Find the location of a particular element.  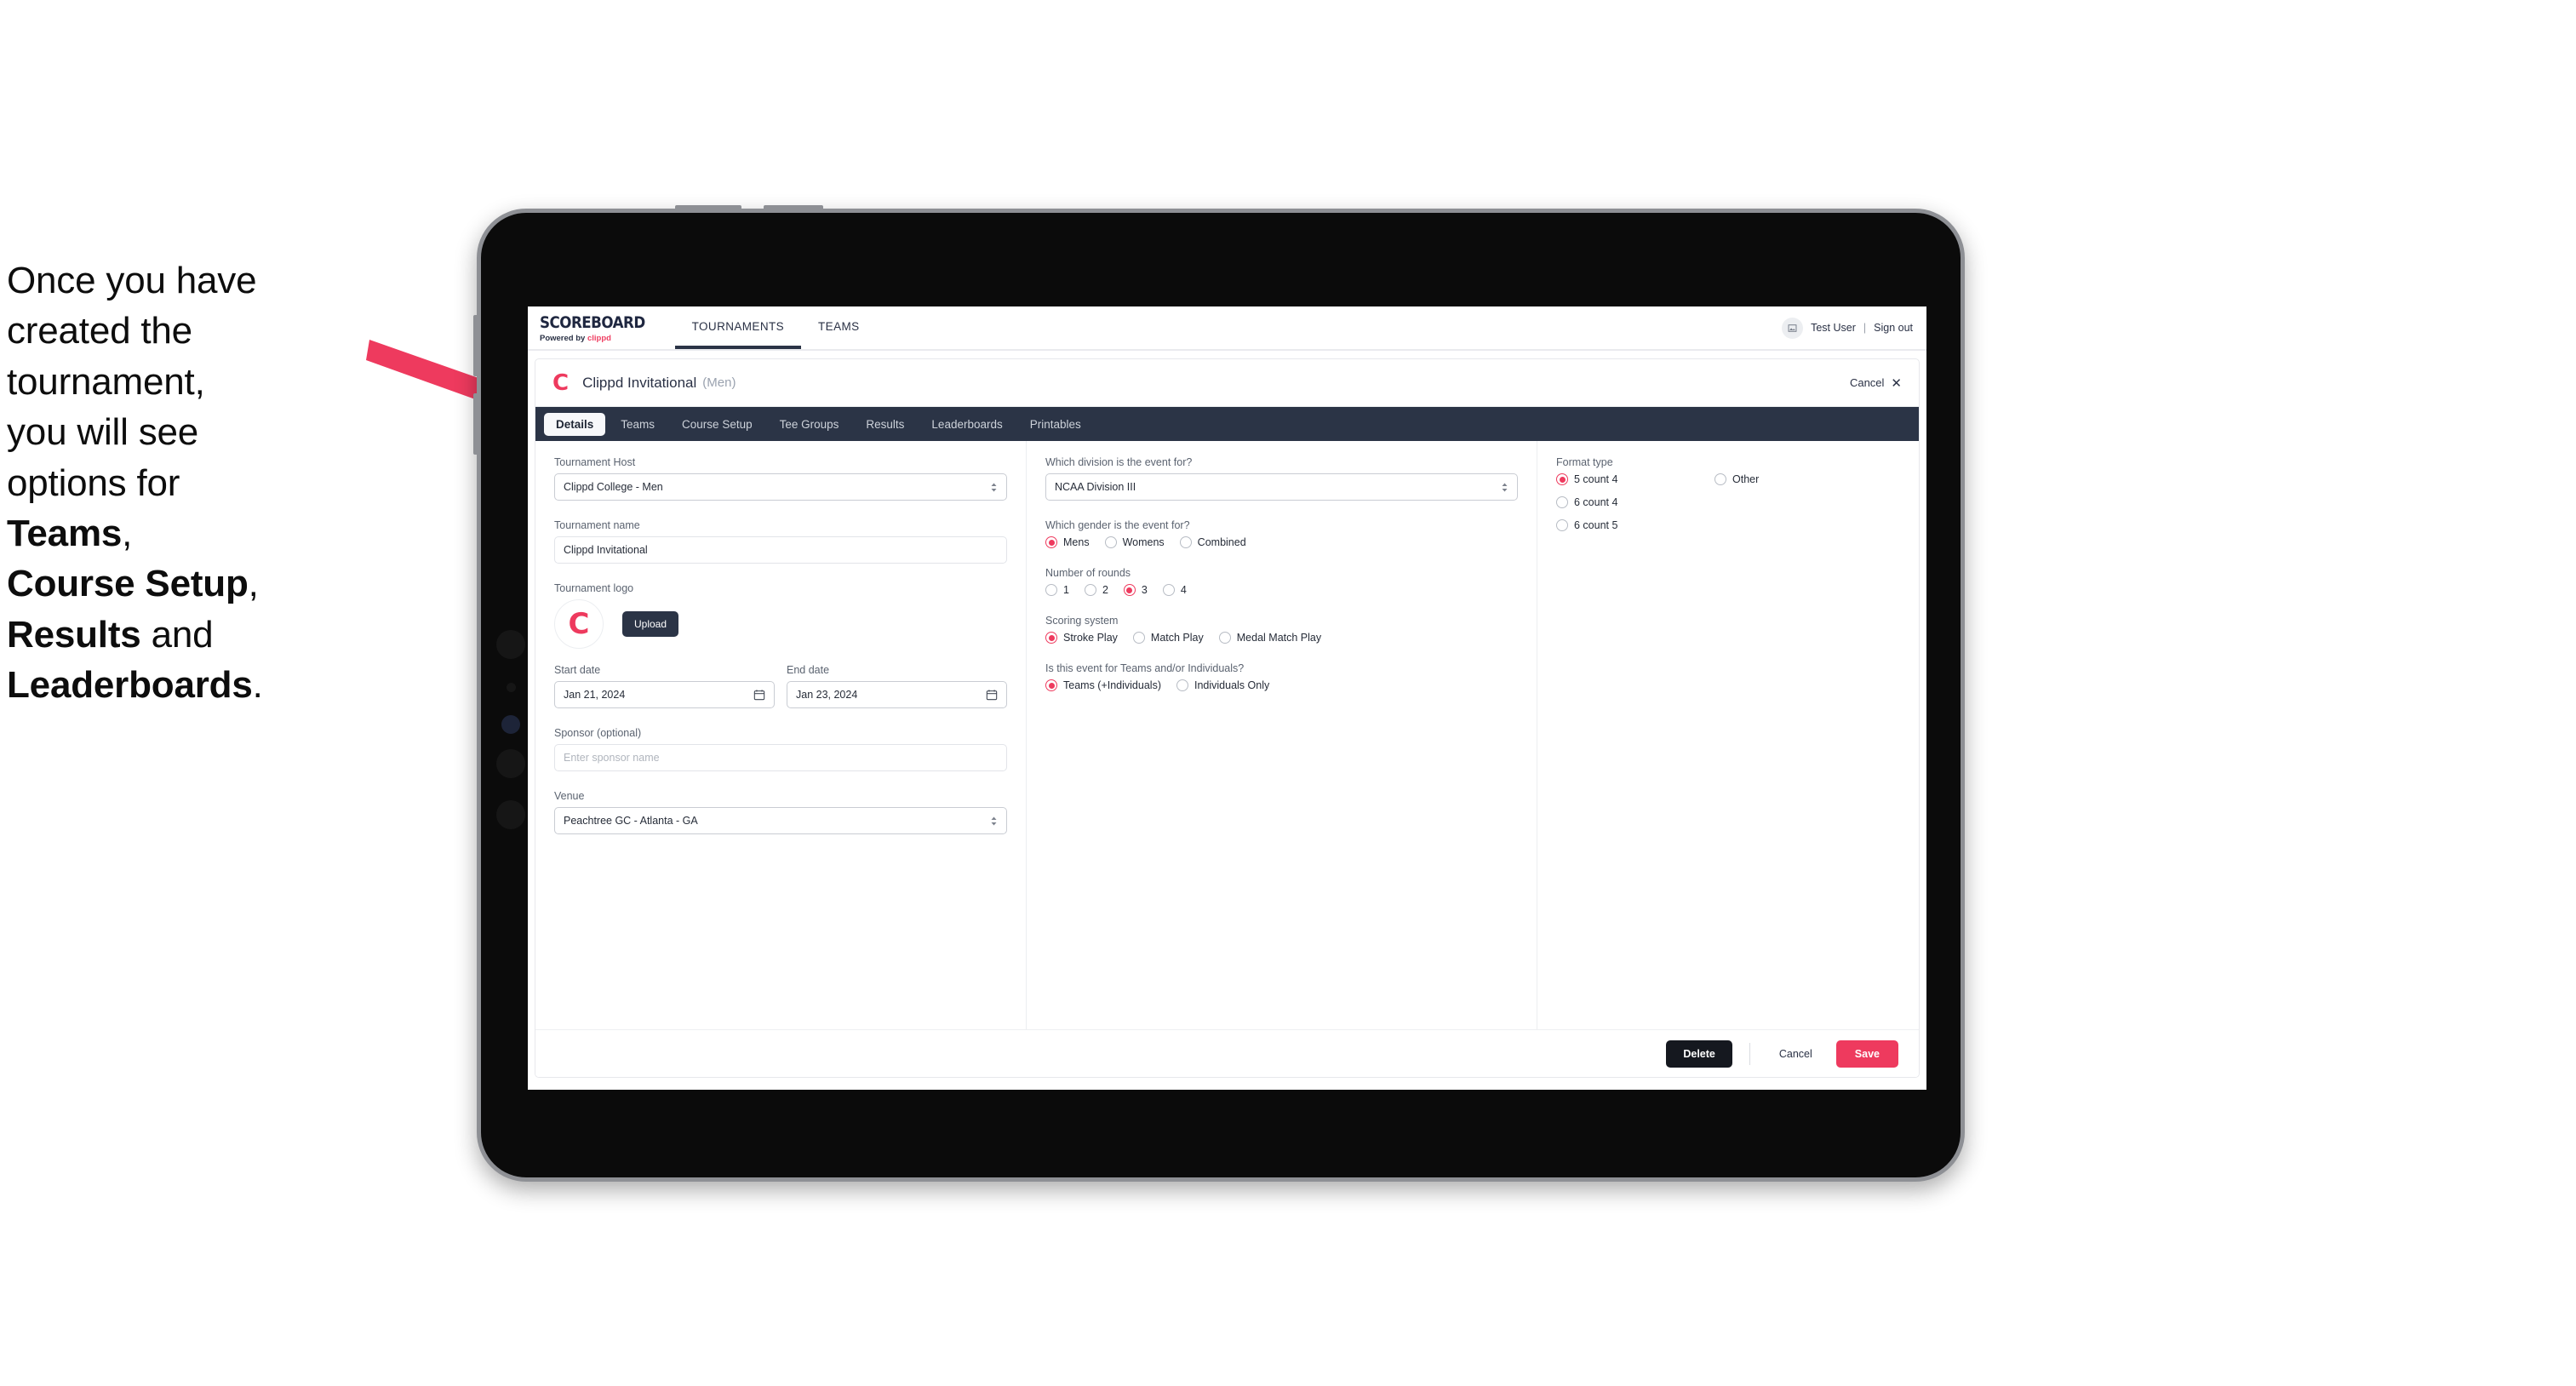

page-title-gender: (Men) is located at coordinates (719, 382).